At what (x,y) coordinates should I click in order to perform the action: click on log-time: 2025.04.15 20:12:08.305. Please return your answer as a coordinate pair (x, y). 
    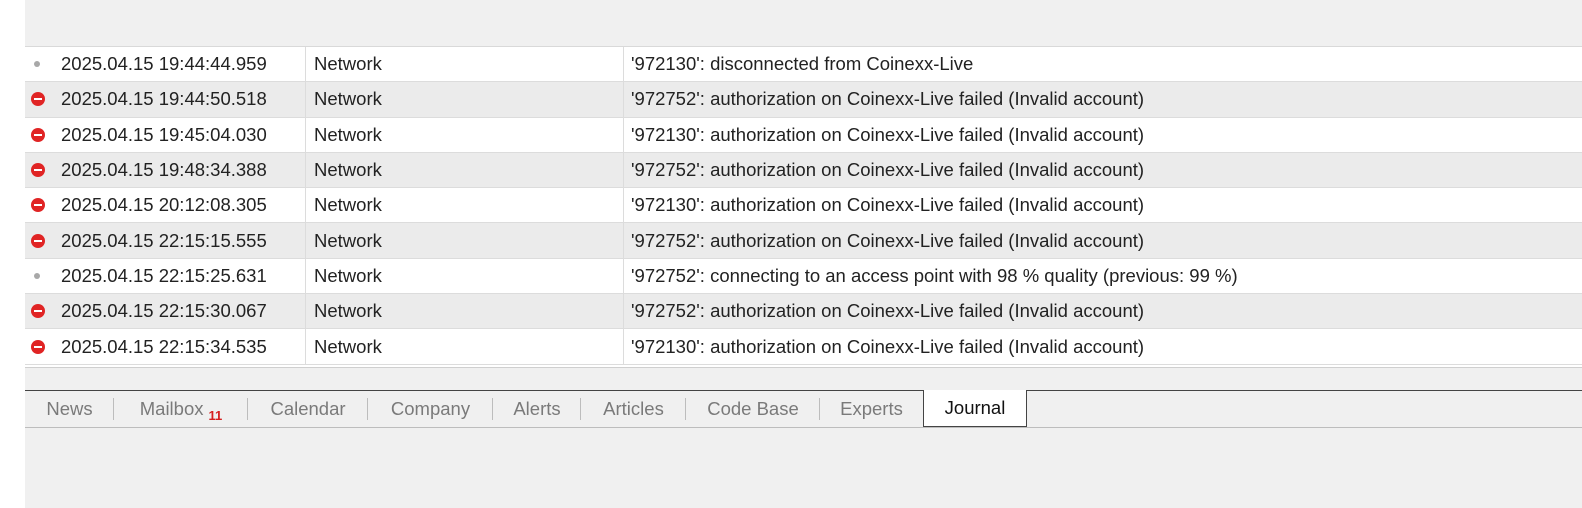
    Looking at the image, I should click on (164, 205).